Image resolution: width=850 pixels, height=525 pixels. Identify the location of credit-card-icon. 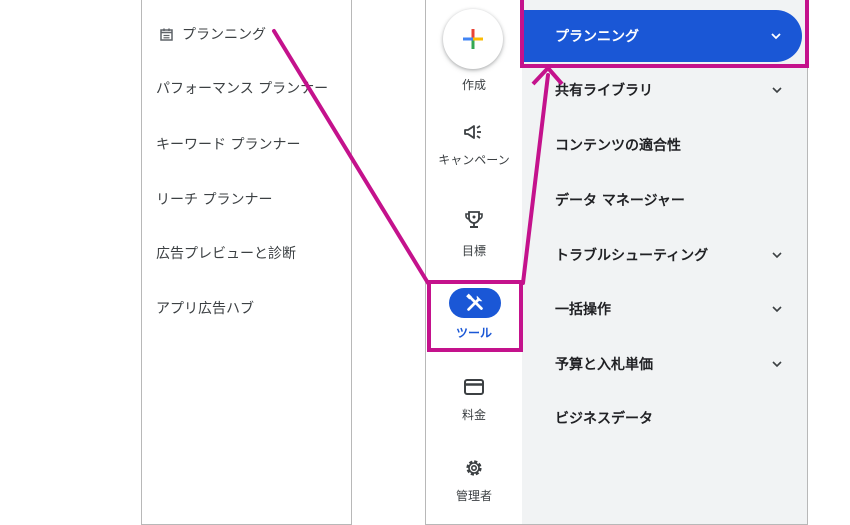
(474, 387).